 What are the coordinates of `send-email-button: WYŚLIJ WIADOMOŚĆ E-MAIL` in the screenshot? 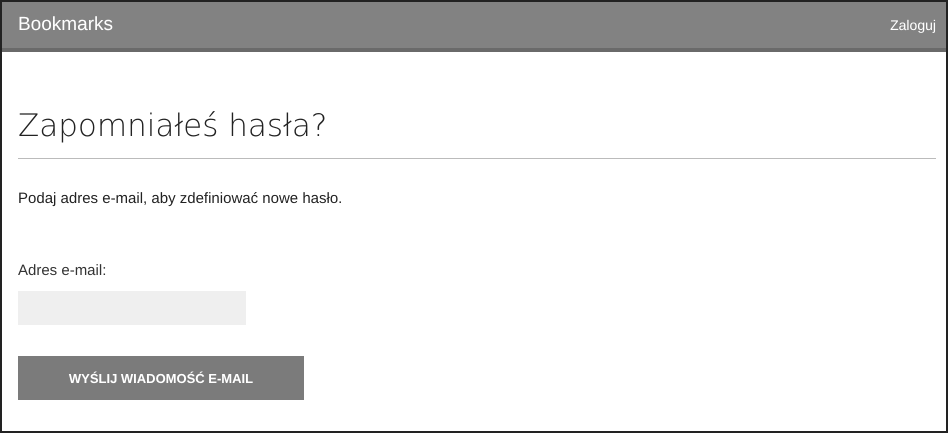 It's located at (161, 378).